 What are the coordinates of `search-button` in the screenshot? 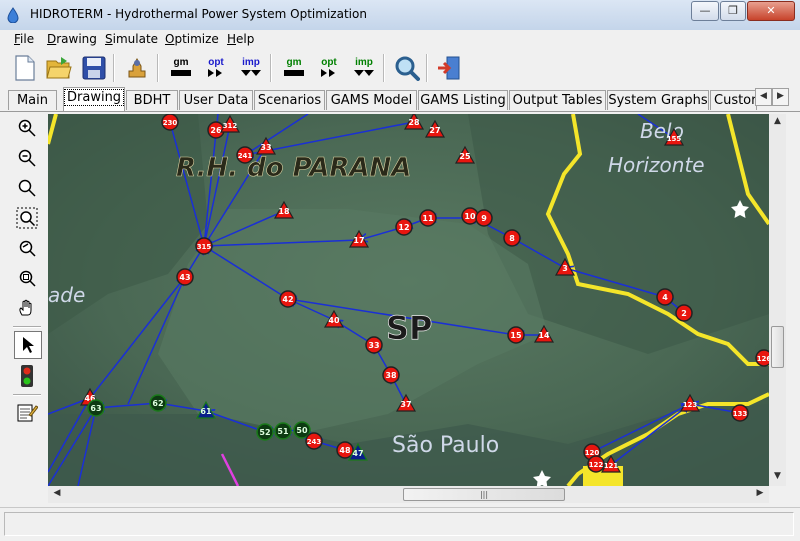 It's located at (407, 68).